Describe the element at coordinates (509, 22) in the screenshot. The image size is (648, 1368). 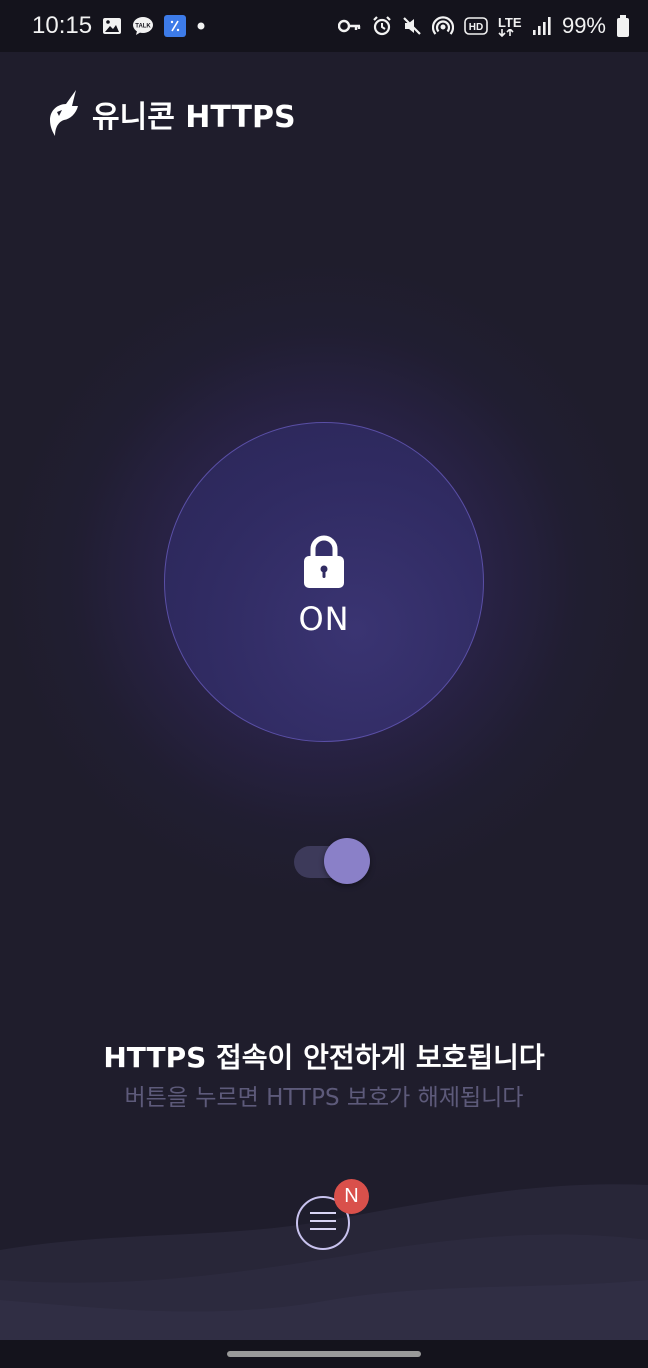
I see `lte-label: LTE` at that location.